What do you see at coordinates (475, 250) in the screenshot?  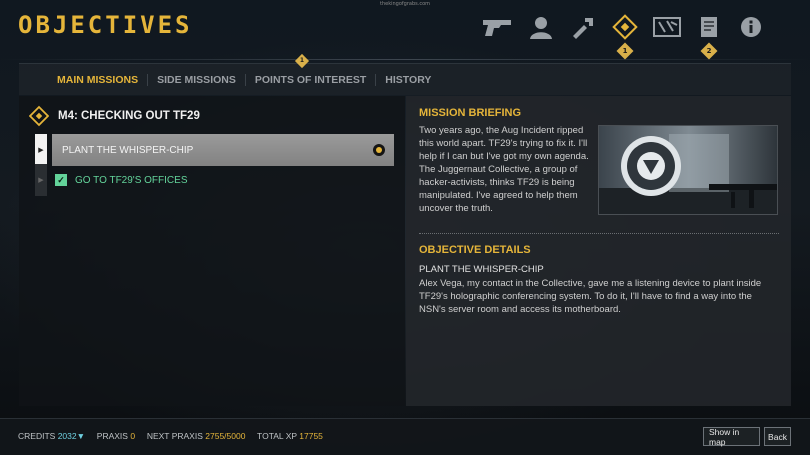 I see `details-heading: OBJECTIVE DETAILS` at bounding box center [475, 250].